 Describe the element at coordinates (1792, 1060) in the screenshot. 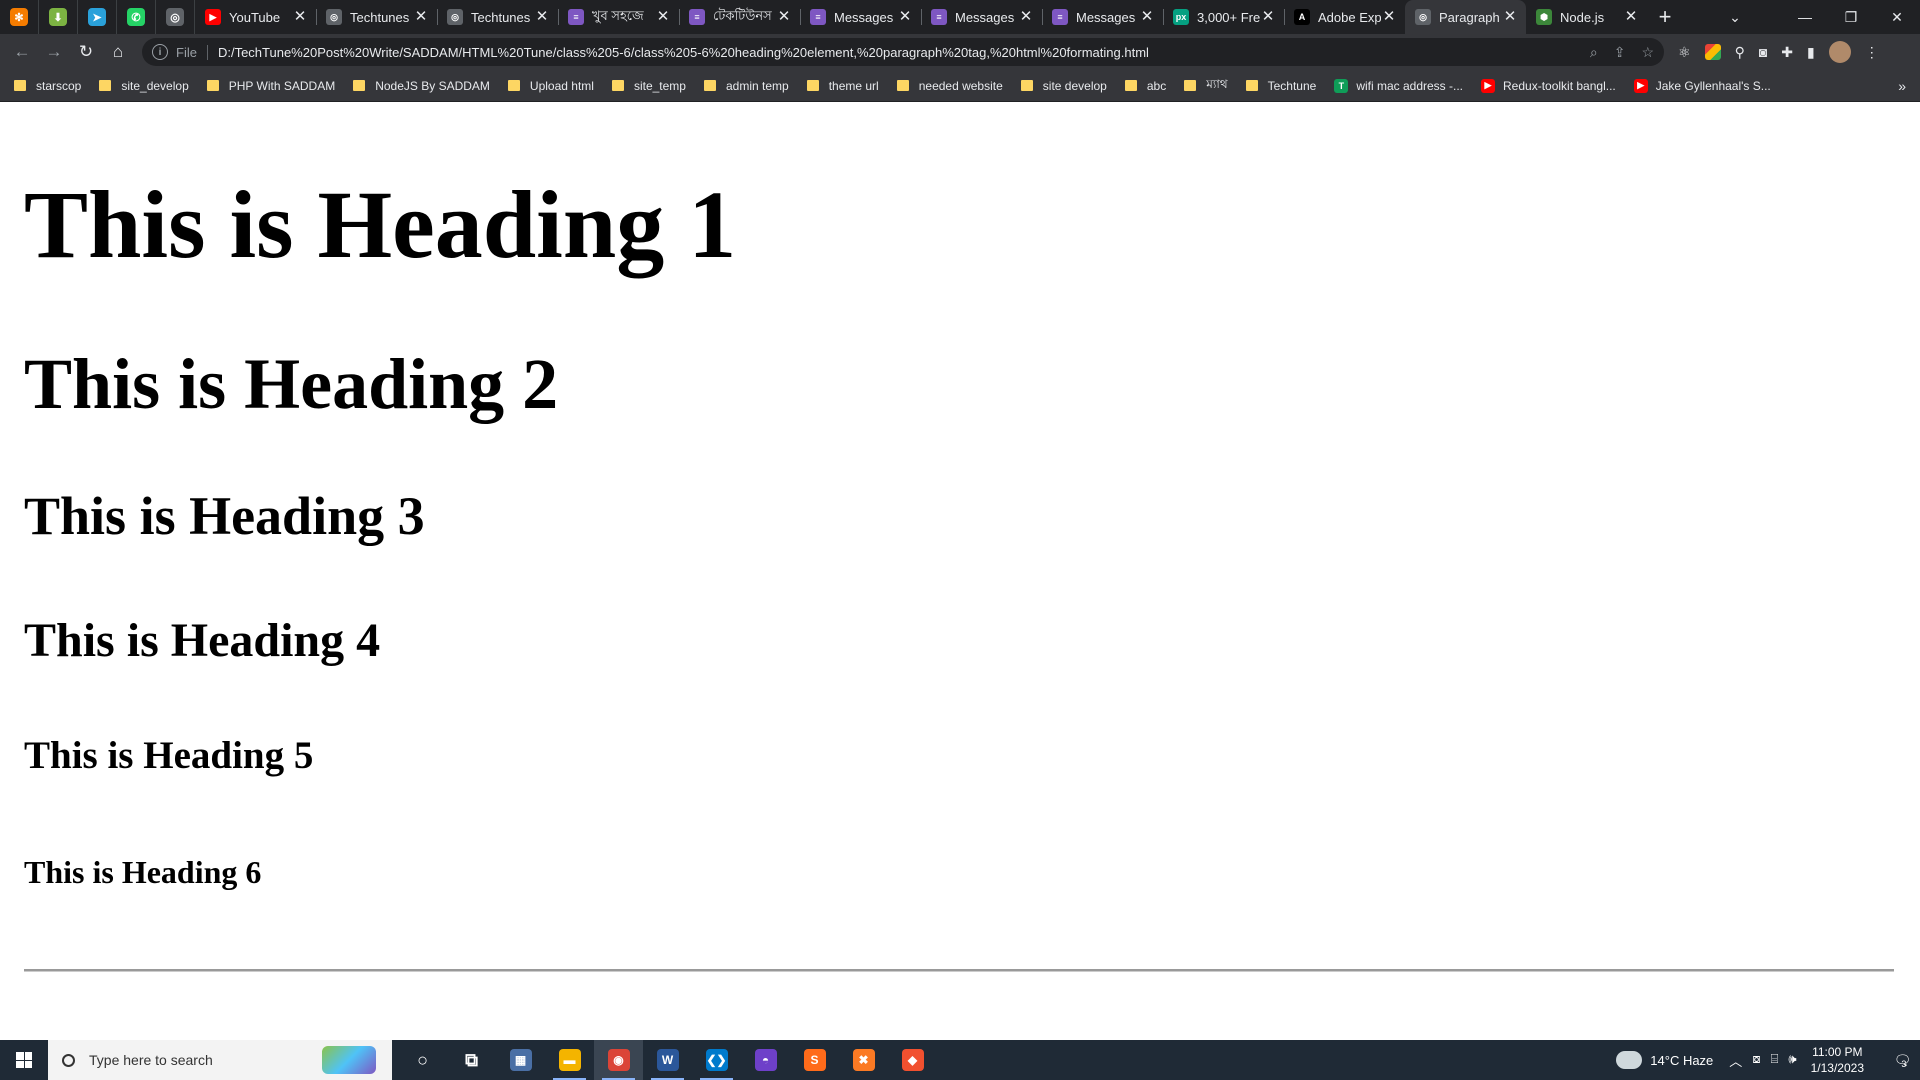

I see `volume-icon: 🕪` at that location.